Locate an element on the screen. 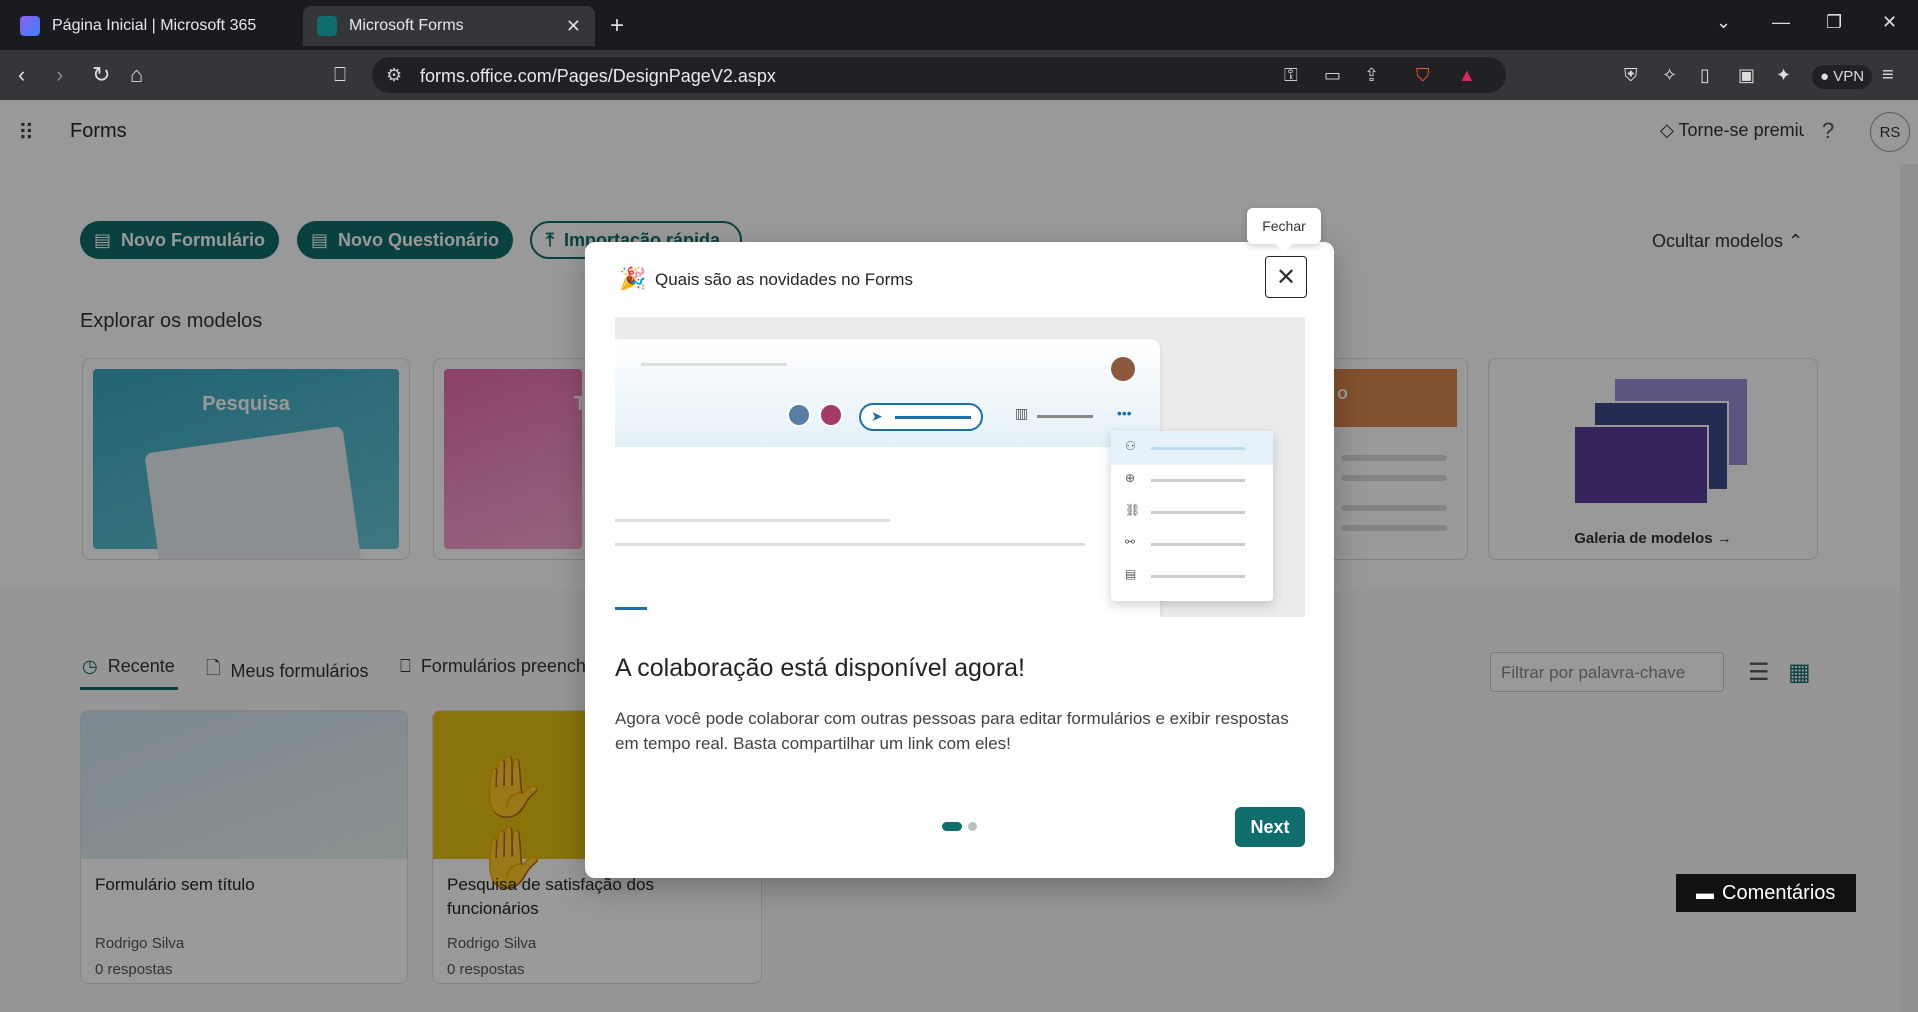 The width and height of the screenshot is (1918, 1012). people-icon: ⚇ is located at coordinates (1130, 446).